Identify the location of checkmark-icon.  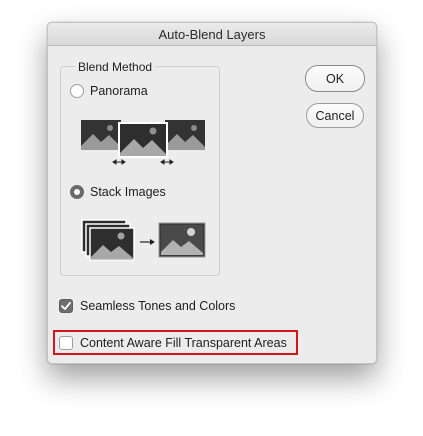
(66, 305).